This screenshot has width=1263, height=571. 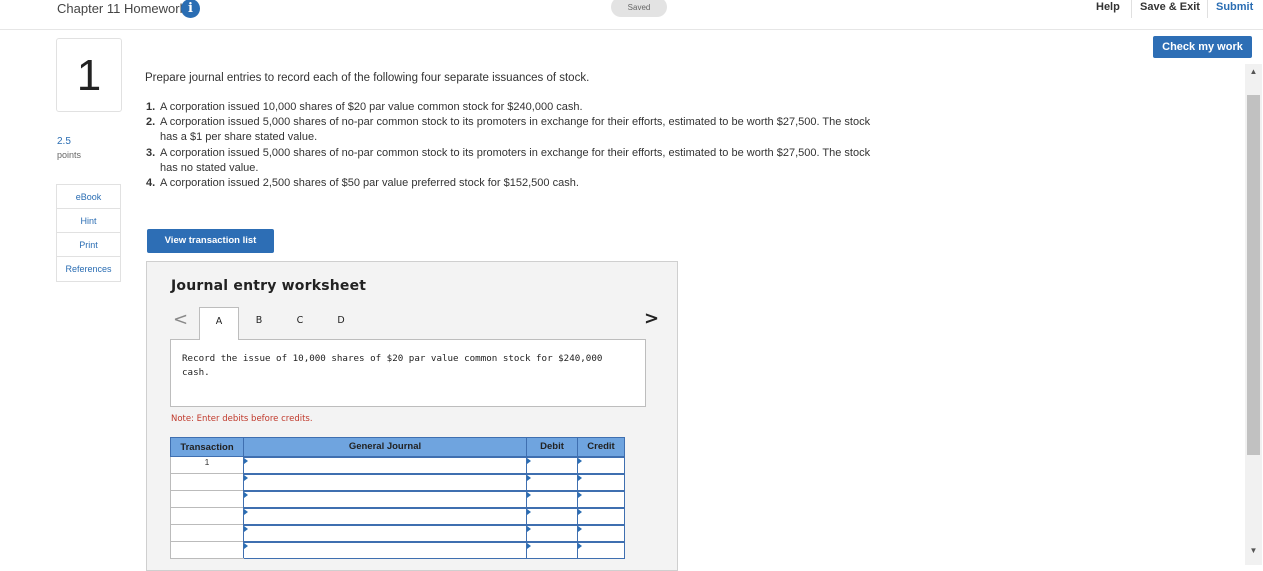 I want to click on references-link: References, so click(x=88, y=269).